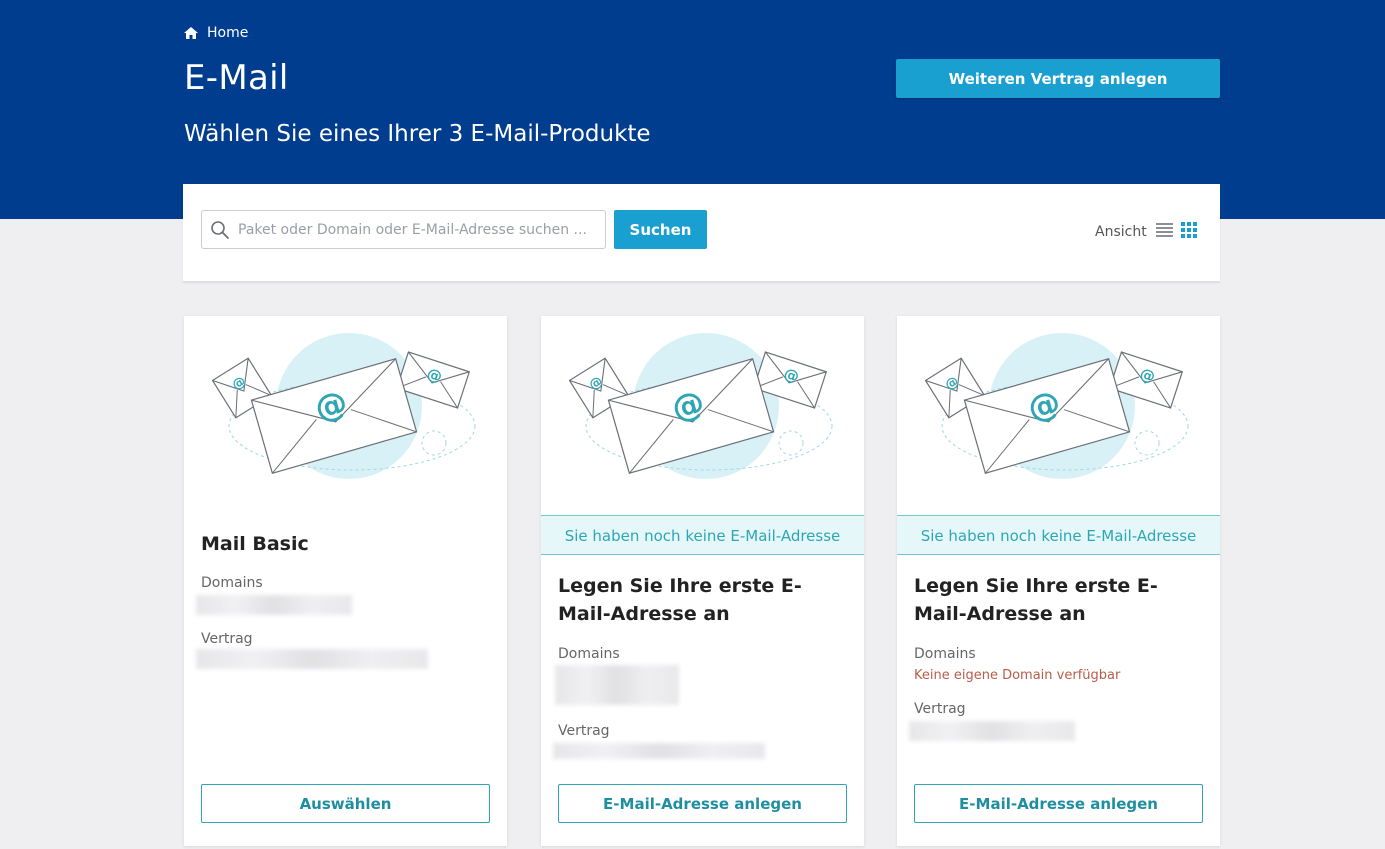 The image size is (1385, 849). What do you see at coordinates (420, 229) in the screenshot?
I see `search-input` at bounding box center [420, 229].